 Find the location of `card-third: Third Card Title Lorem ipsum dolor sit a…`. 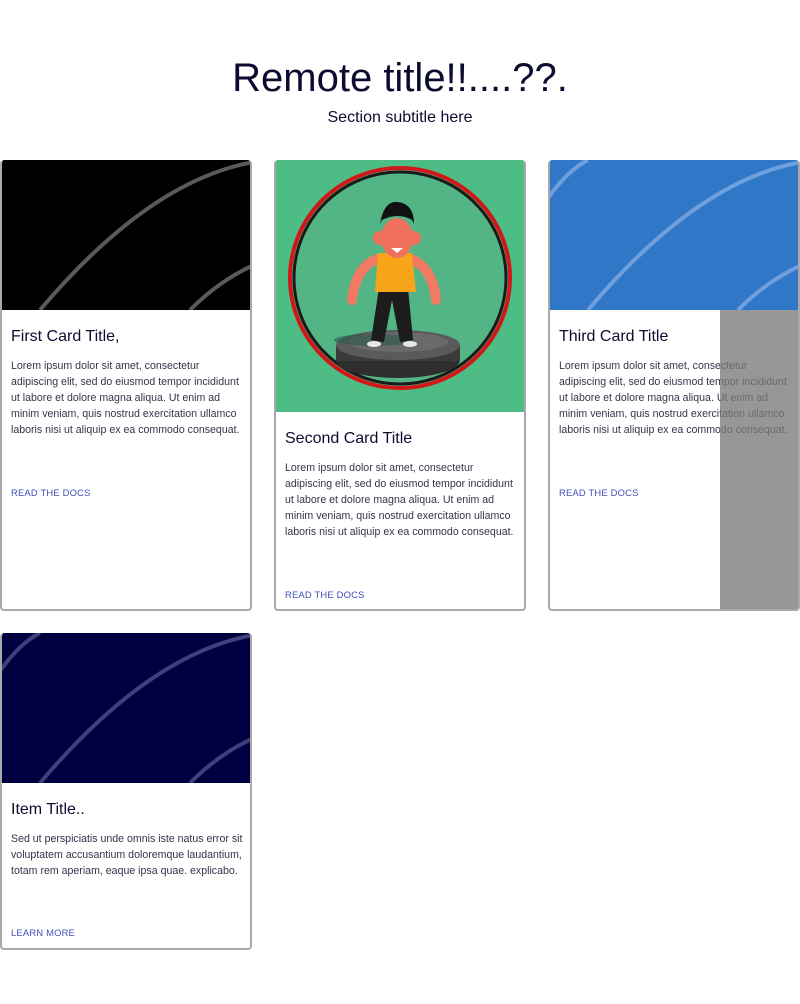

card-third: Third Card Title Lorem ipsum dolor sit a… is located at coordinates (674, 385).